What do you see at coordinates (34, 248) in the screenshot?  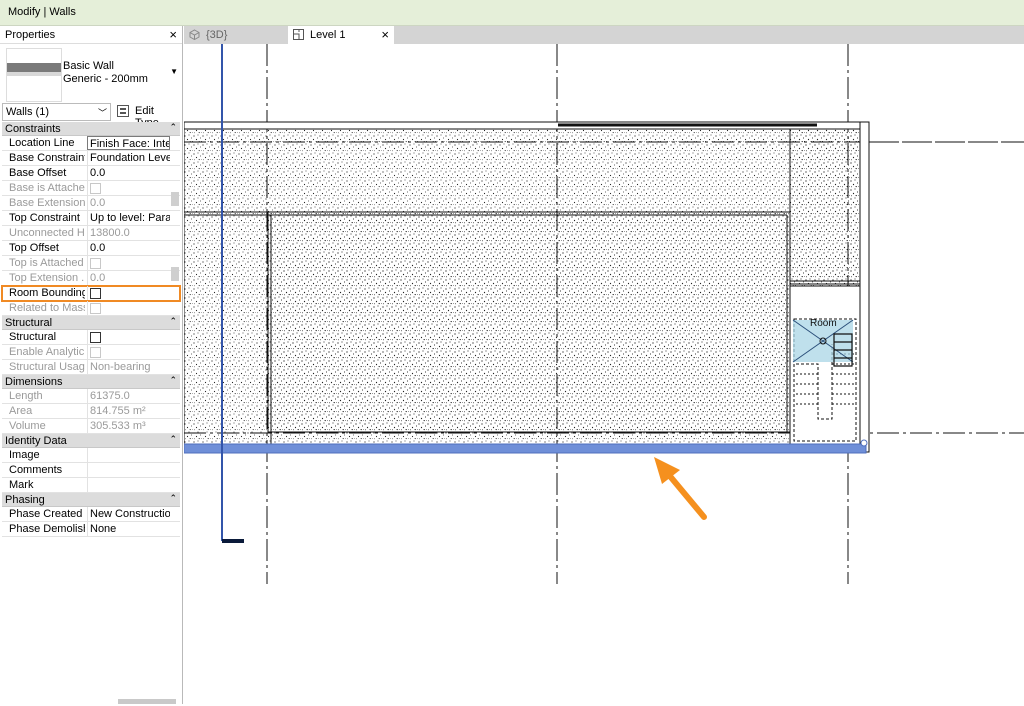 I see `prop-key: Top Offset` at bounding box center [34, 248].